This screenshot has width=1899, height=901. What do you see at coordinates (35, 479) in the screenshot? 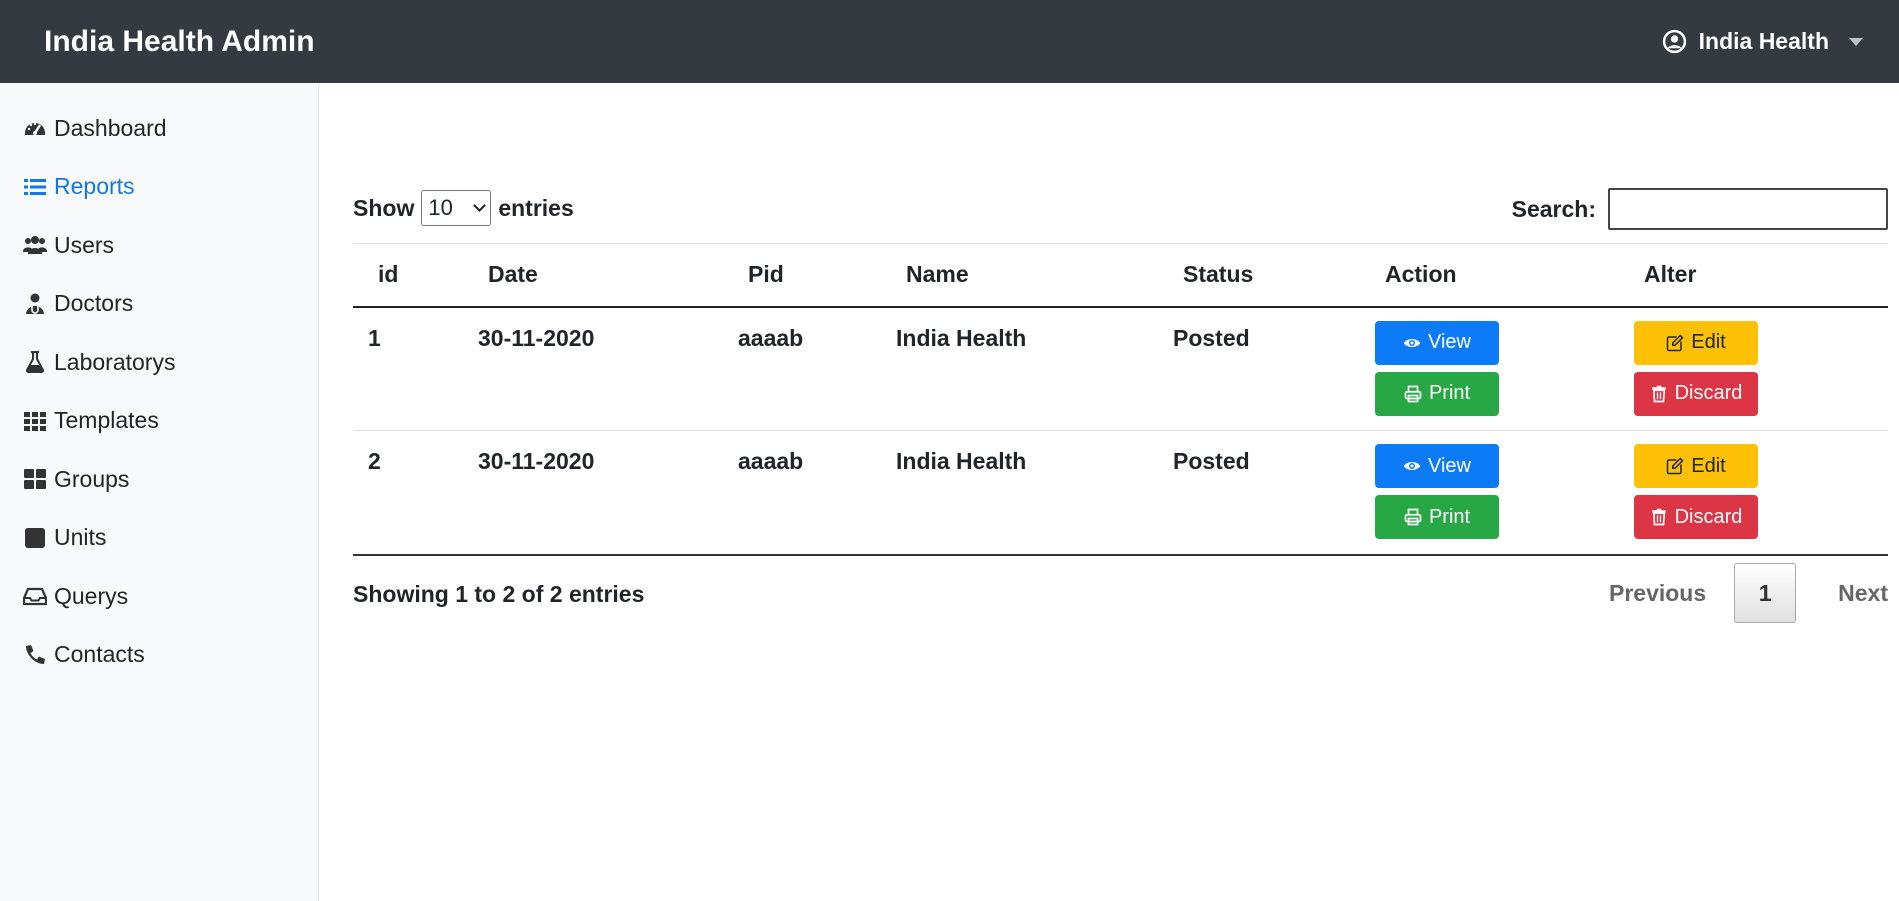
I see `th-large-icon` at bounding box center [35, 479].